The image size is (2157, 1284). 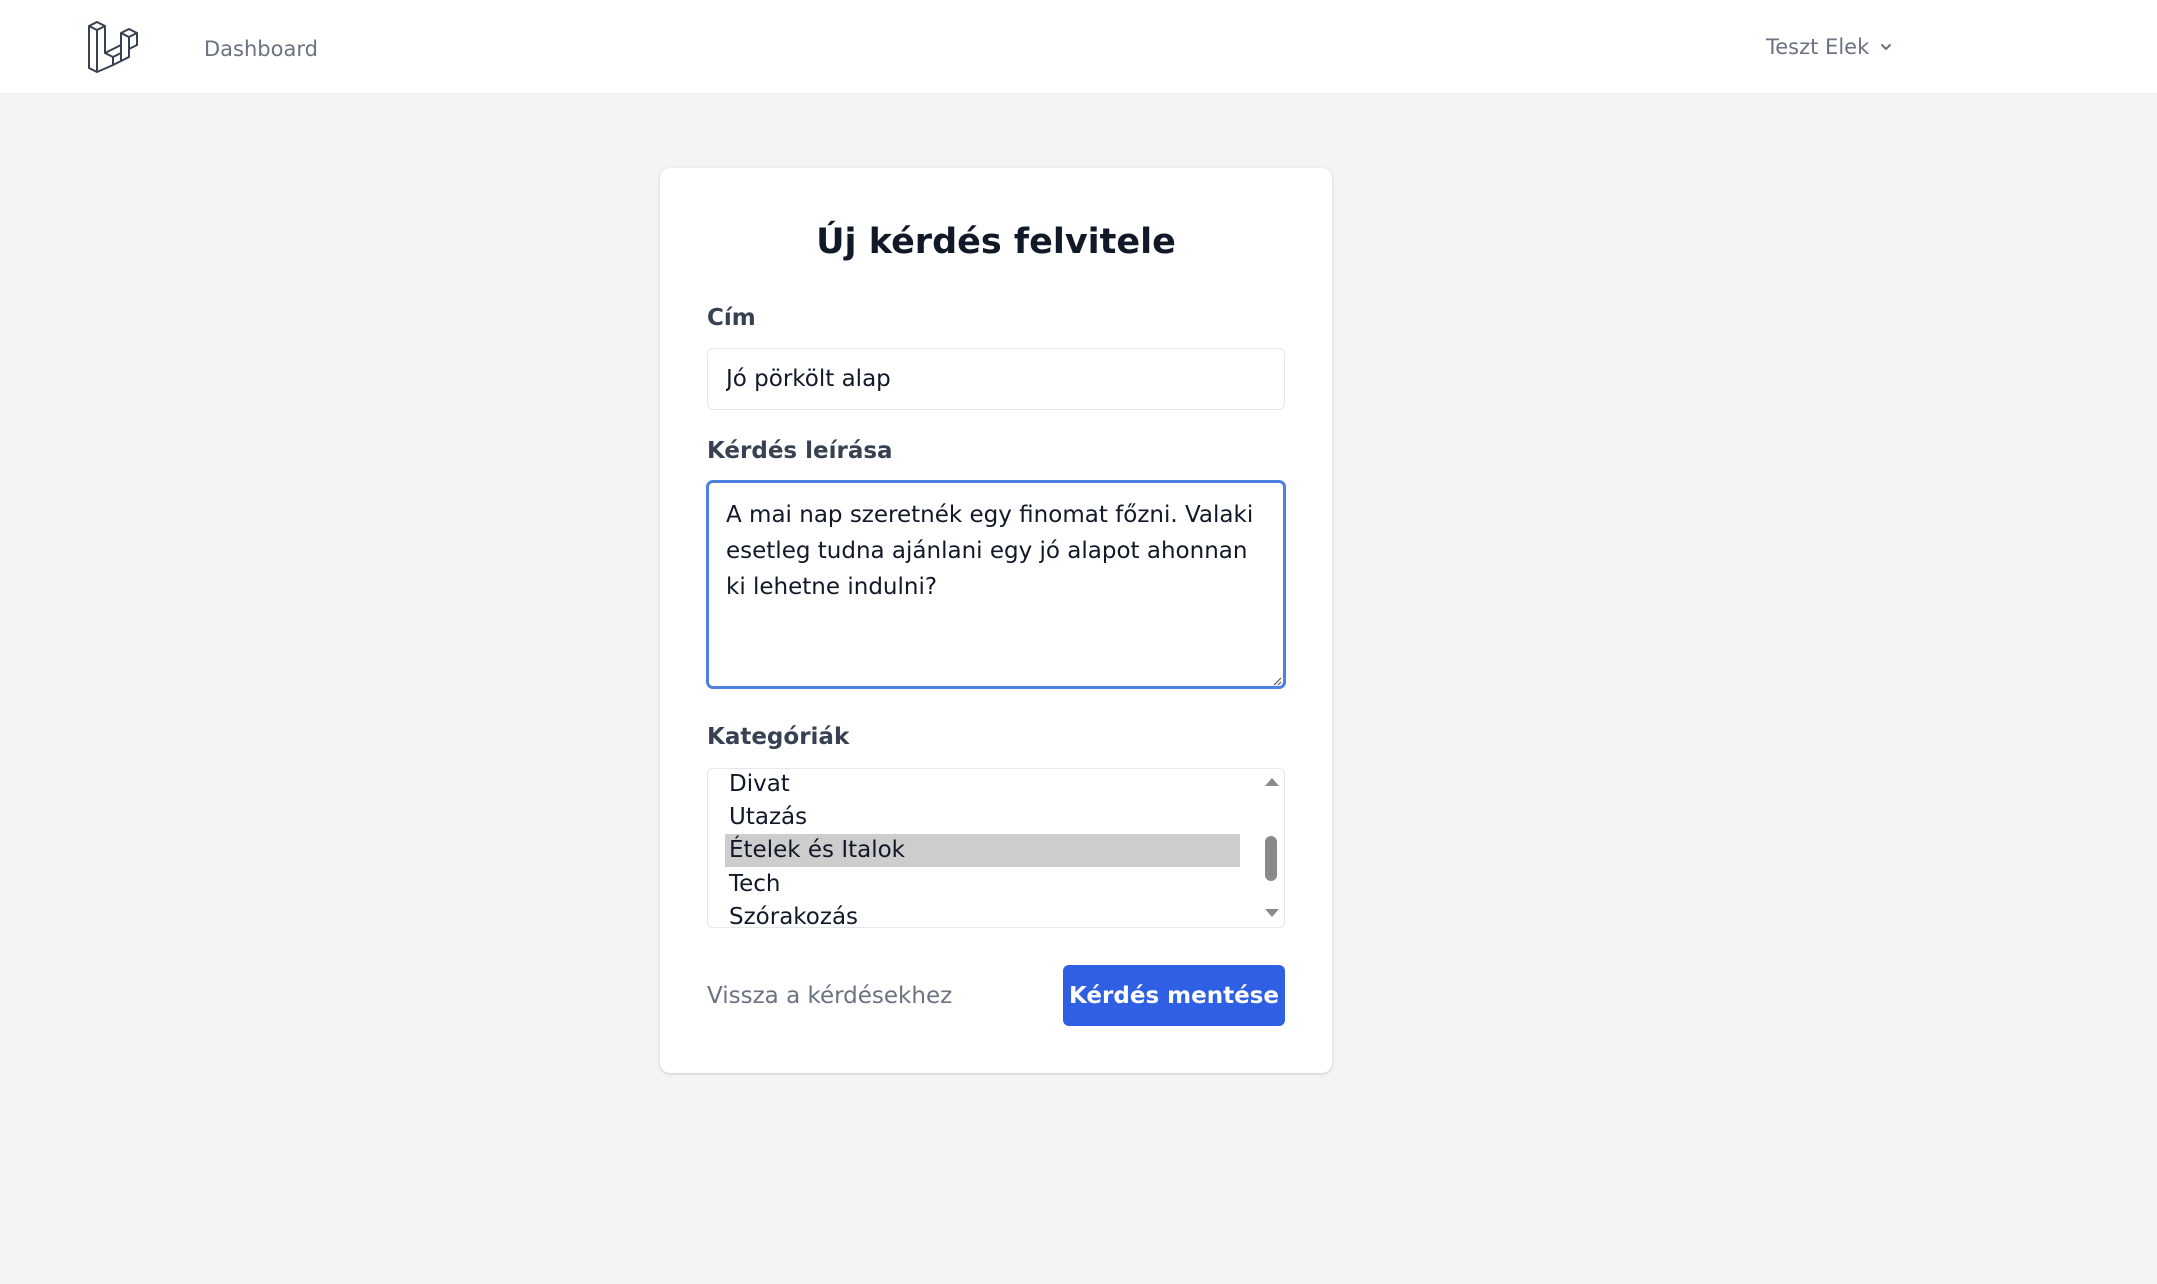 I want to click on resize-handle-icon, so click(x=1276, y=680).